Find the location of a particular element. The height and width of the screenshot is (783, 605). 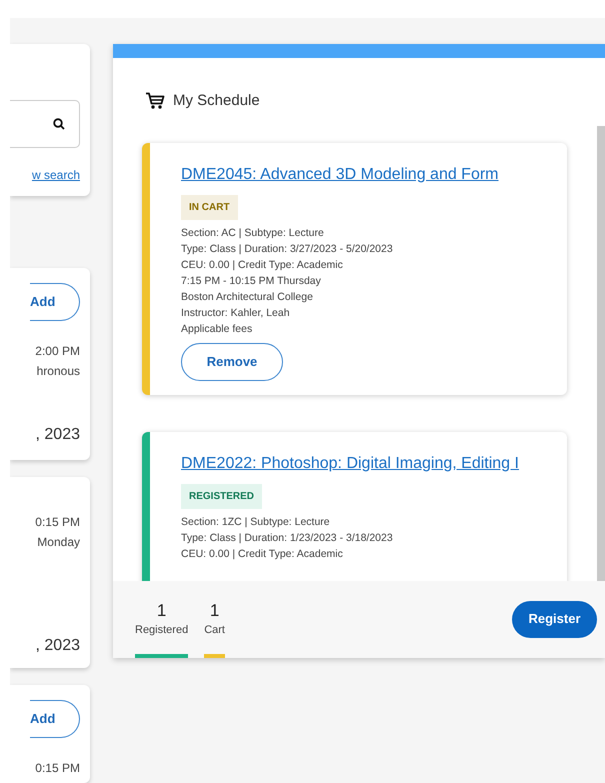

scrollbar is located at coordinates (601, 353).